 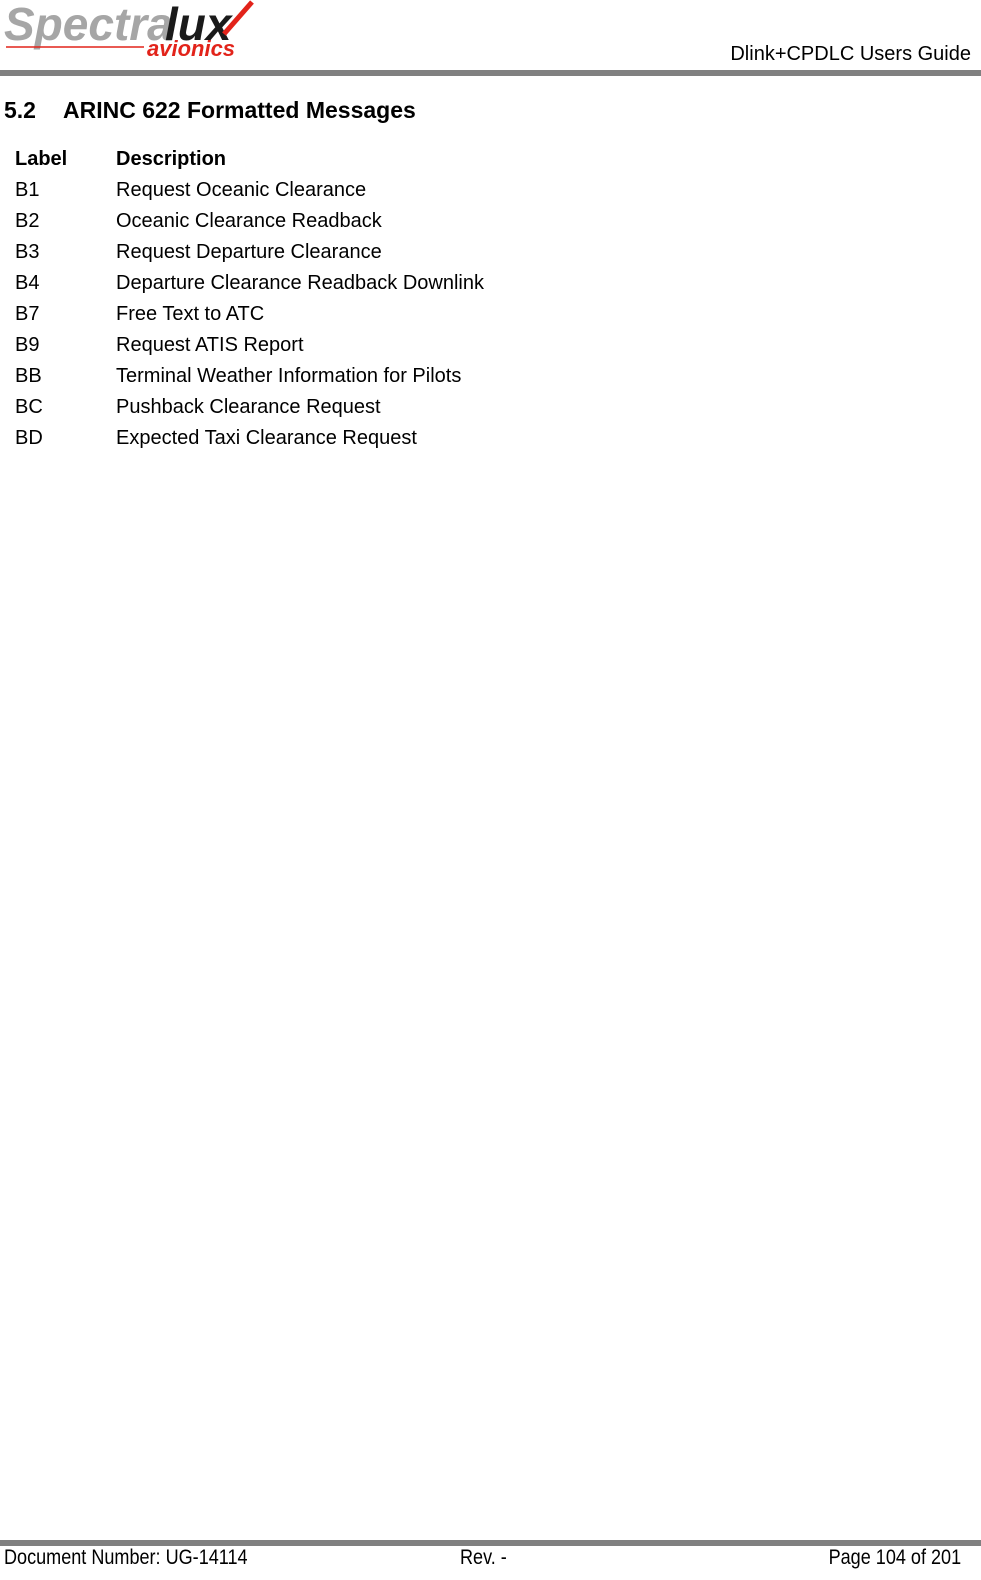 I want to click on row-label: B3, so click(x=27, y=252).